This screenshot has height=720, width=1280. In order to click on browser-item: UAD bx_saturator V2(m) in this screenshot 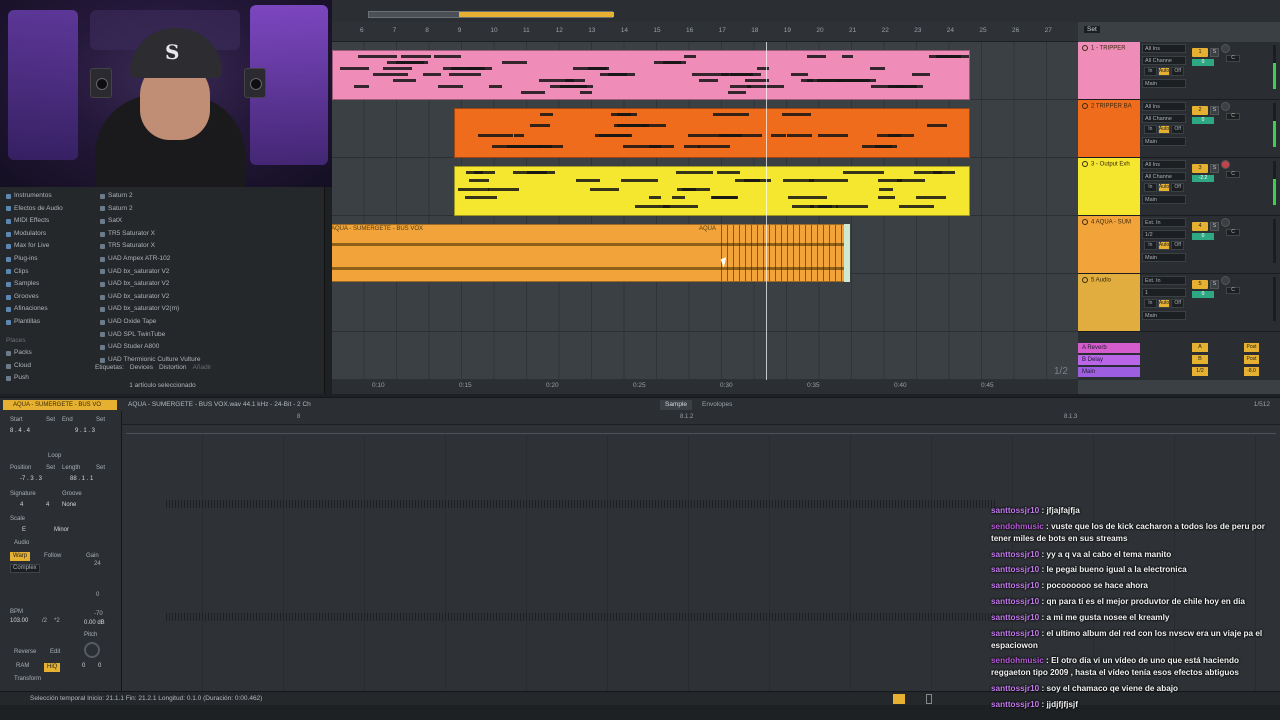, I will do `click(207, 309)`.